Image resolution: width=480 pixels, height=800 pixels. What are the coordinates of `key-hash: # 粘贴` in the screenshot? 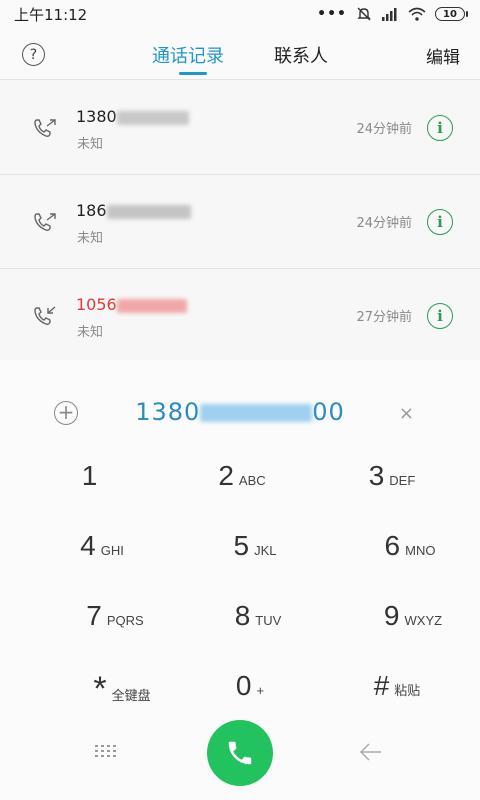 It's located at (397, 698).